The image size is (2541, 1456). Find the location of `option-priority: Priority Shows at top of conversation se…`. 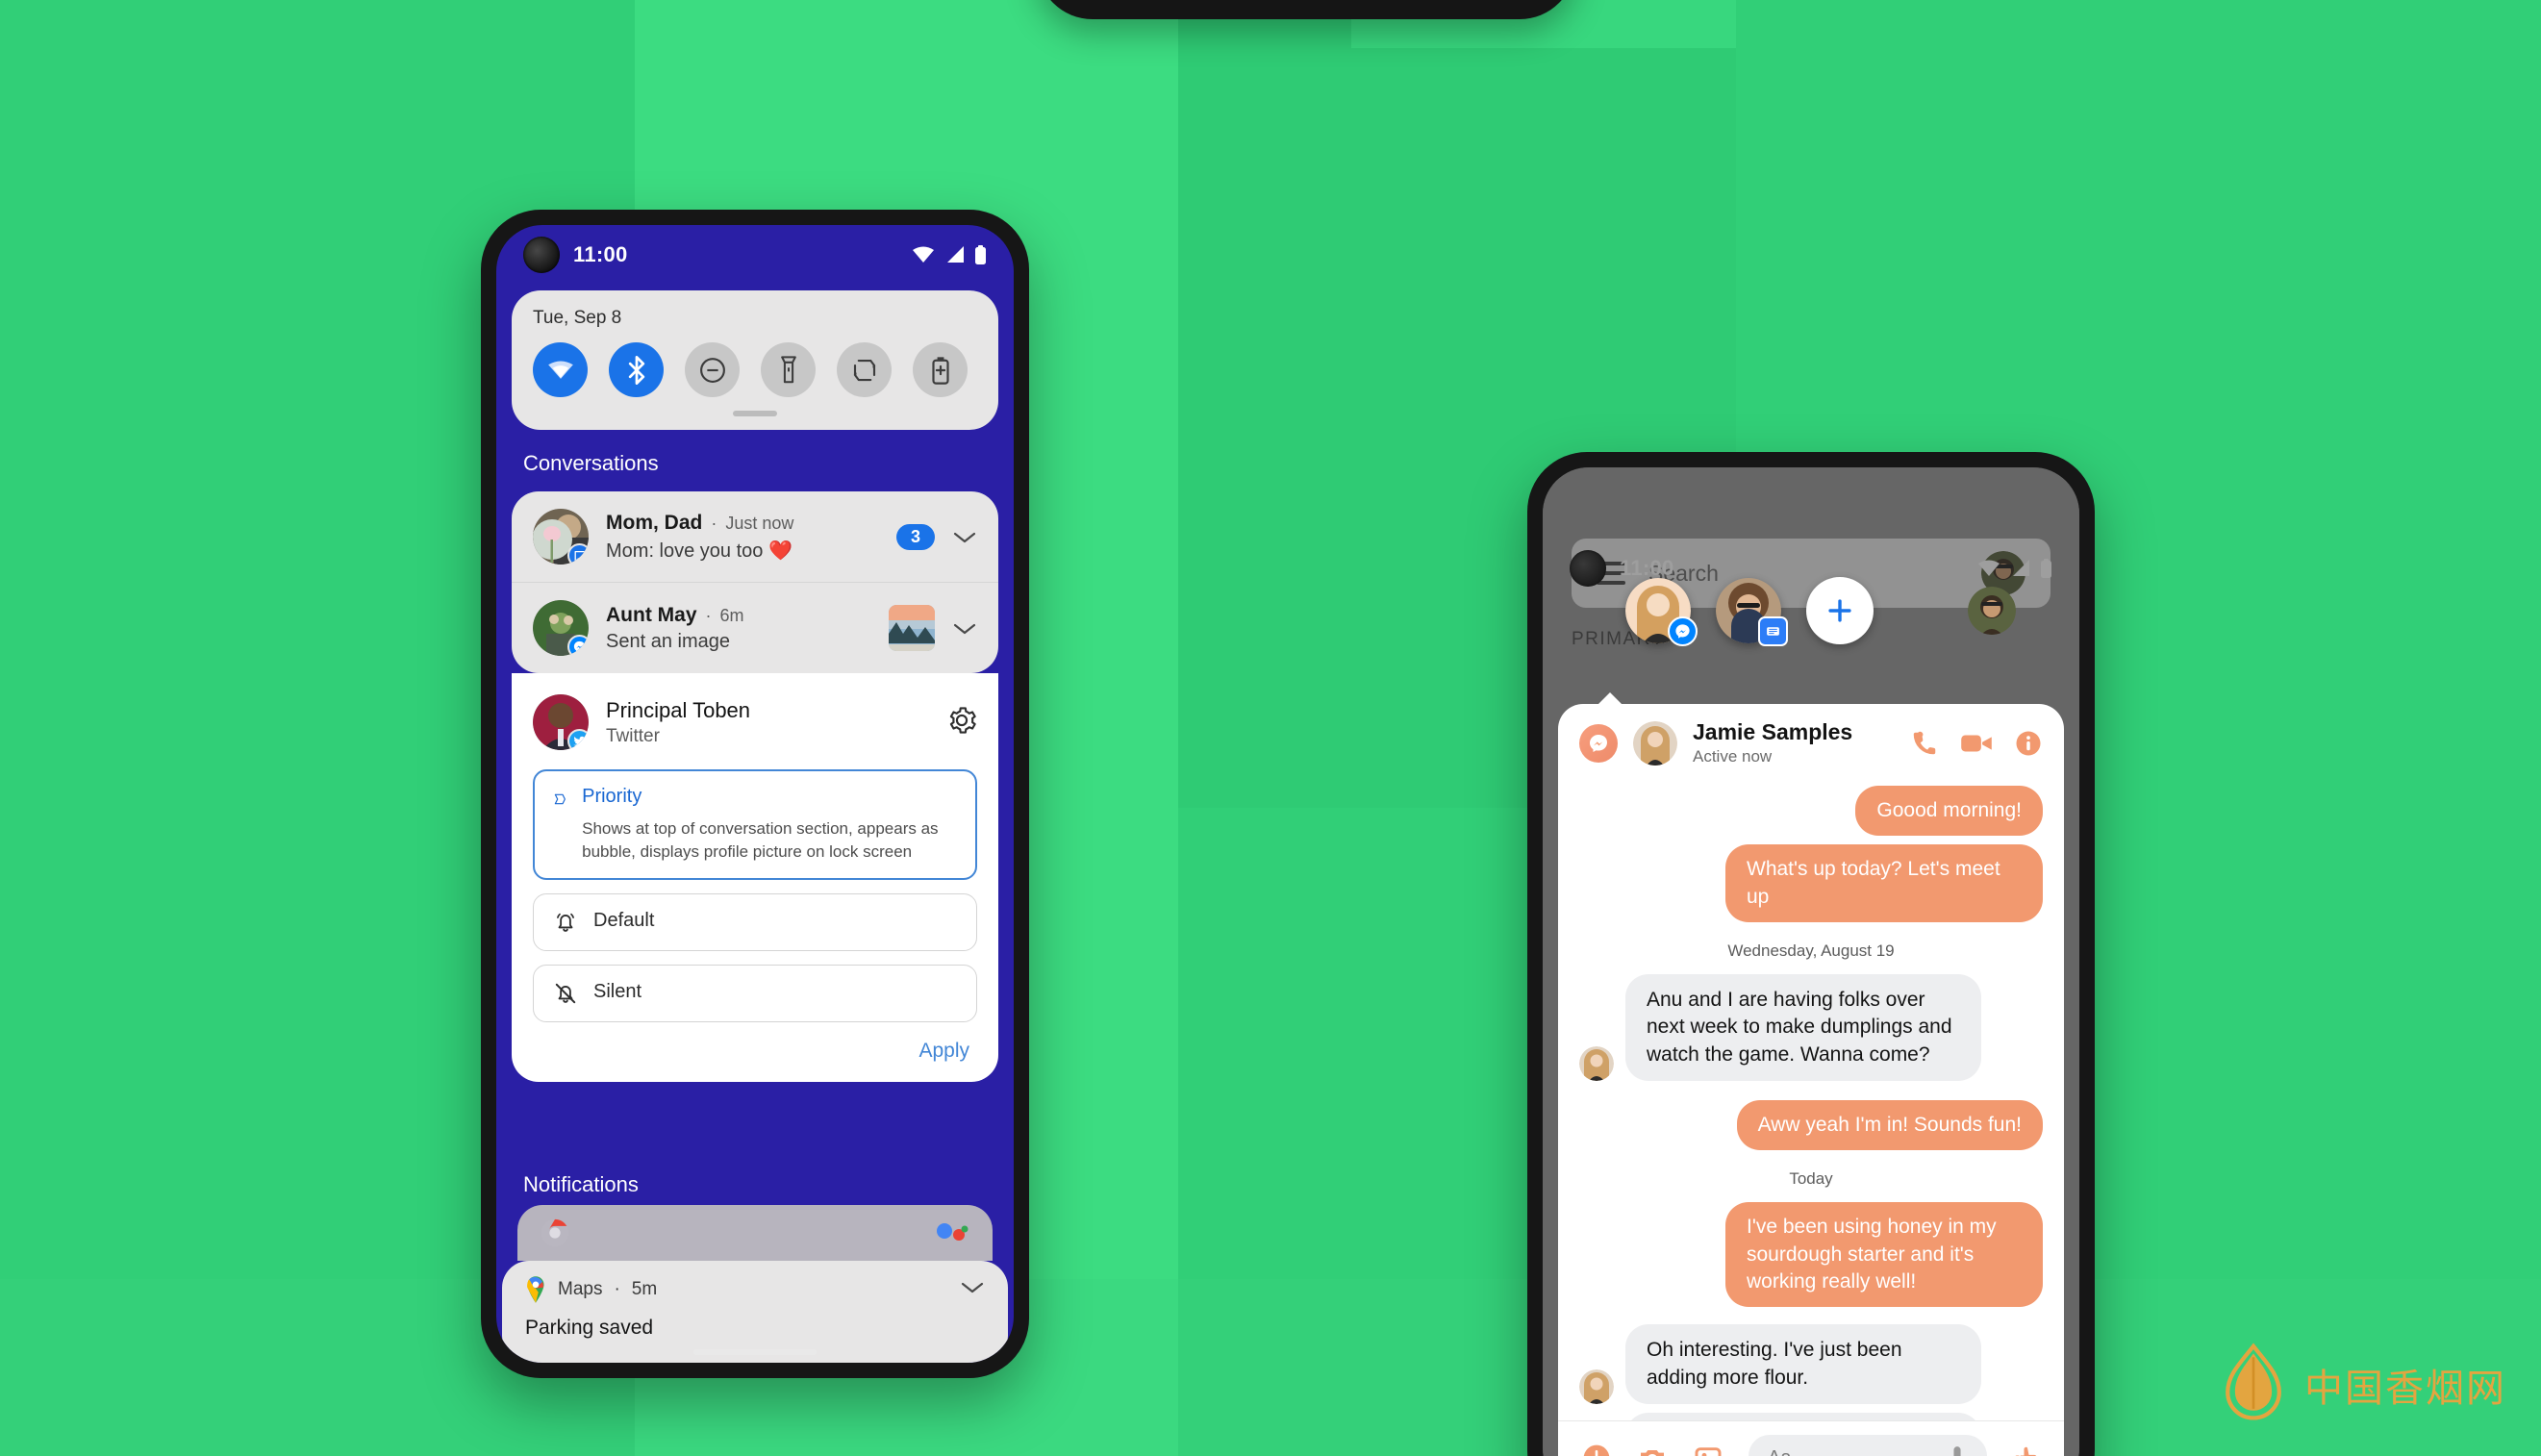

option-priority: Priority Shows at top of conversation se… is located at coordinates (755, 825).